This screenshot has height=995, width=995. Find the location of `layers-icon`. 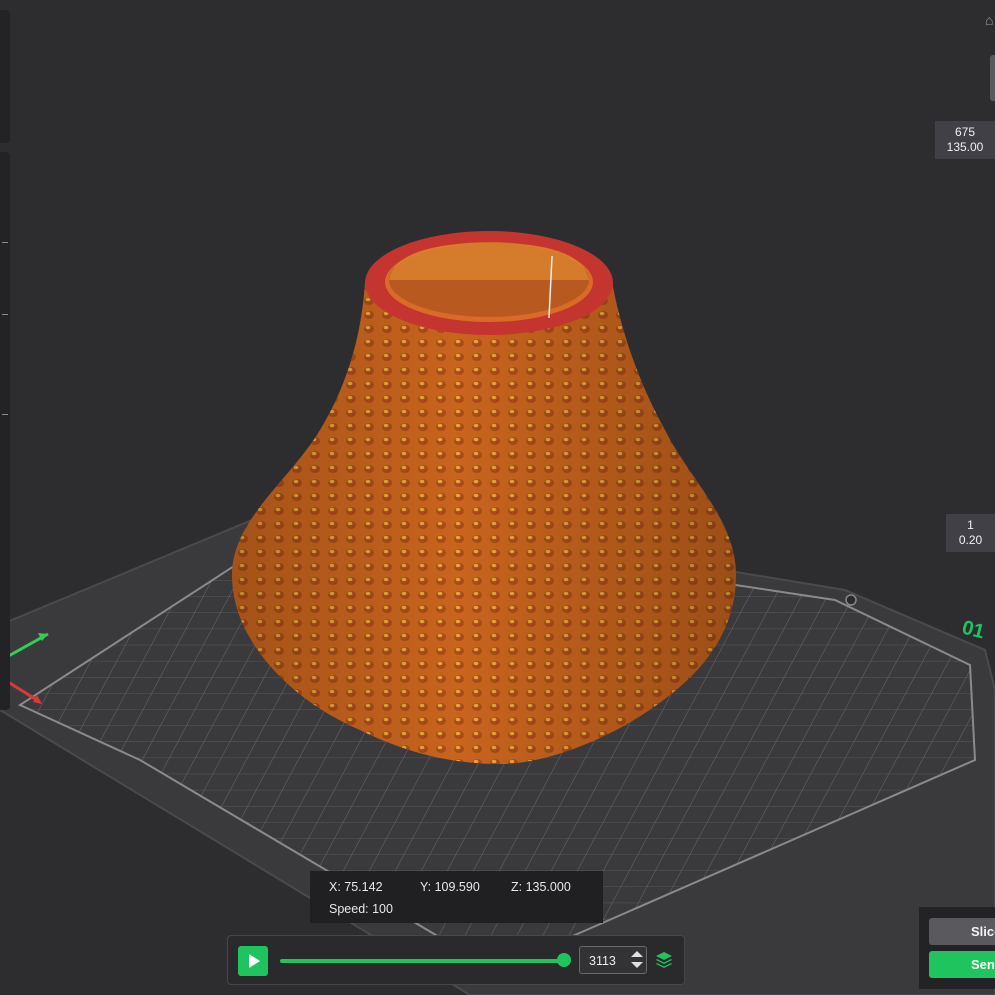

layers-icon is located at coordinates (664, 960).